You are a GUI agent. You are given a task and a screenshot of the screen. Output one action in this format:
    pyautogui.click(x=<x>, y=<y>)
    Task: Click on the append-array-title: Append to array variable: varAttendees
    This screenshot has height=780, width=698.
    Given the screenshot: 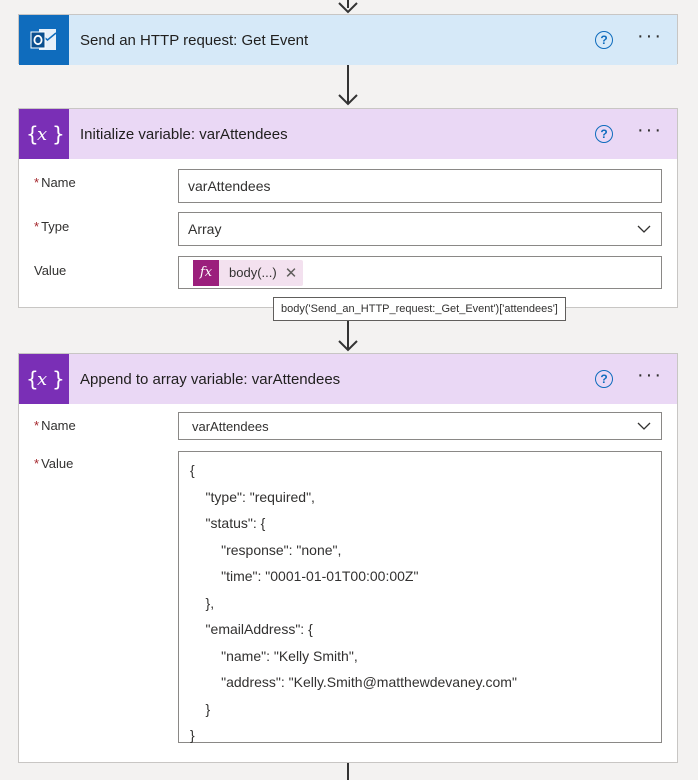 What is the action you would take?
    pyautogui.click(x=210, y=379)
    